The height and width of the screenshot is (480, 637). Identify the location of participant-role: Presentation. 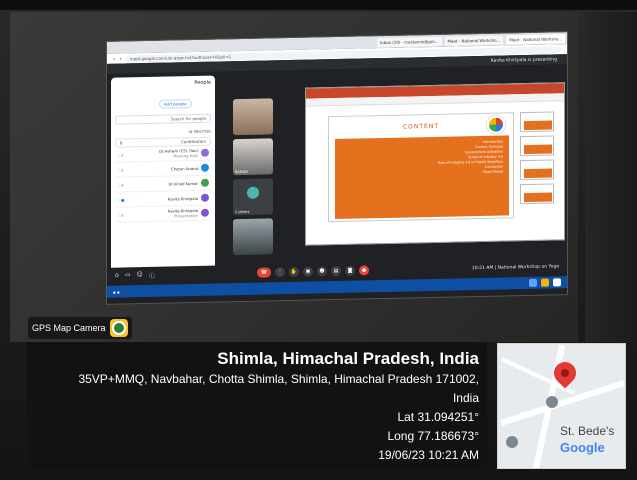
(186, 215).